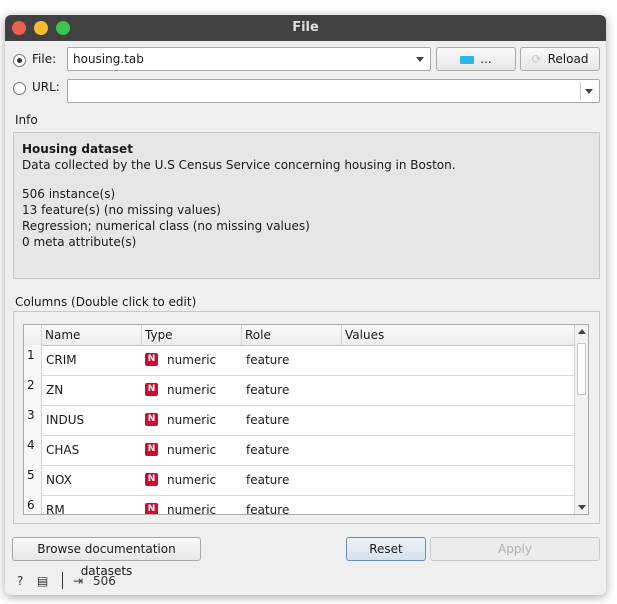 Image resolution: width=617 pixels, height=604 pixels. I want to click on scrollbar-thumb, so click(581, 369).